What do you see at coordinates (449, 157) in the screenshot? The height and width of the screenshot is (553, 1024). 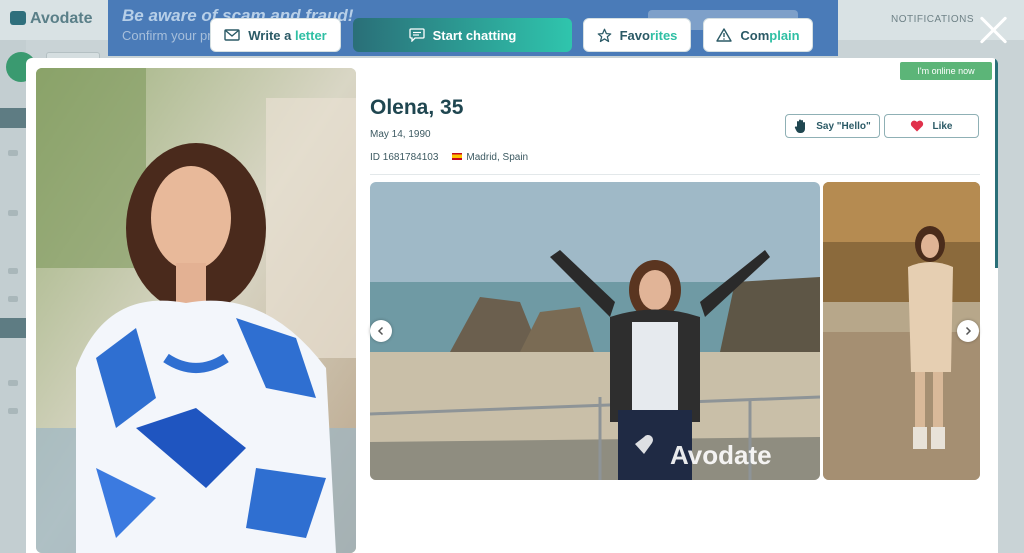 I see `profile-meta: ID 1681784103 Madrid, Spain` at bounding box center [449, 157].